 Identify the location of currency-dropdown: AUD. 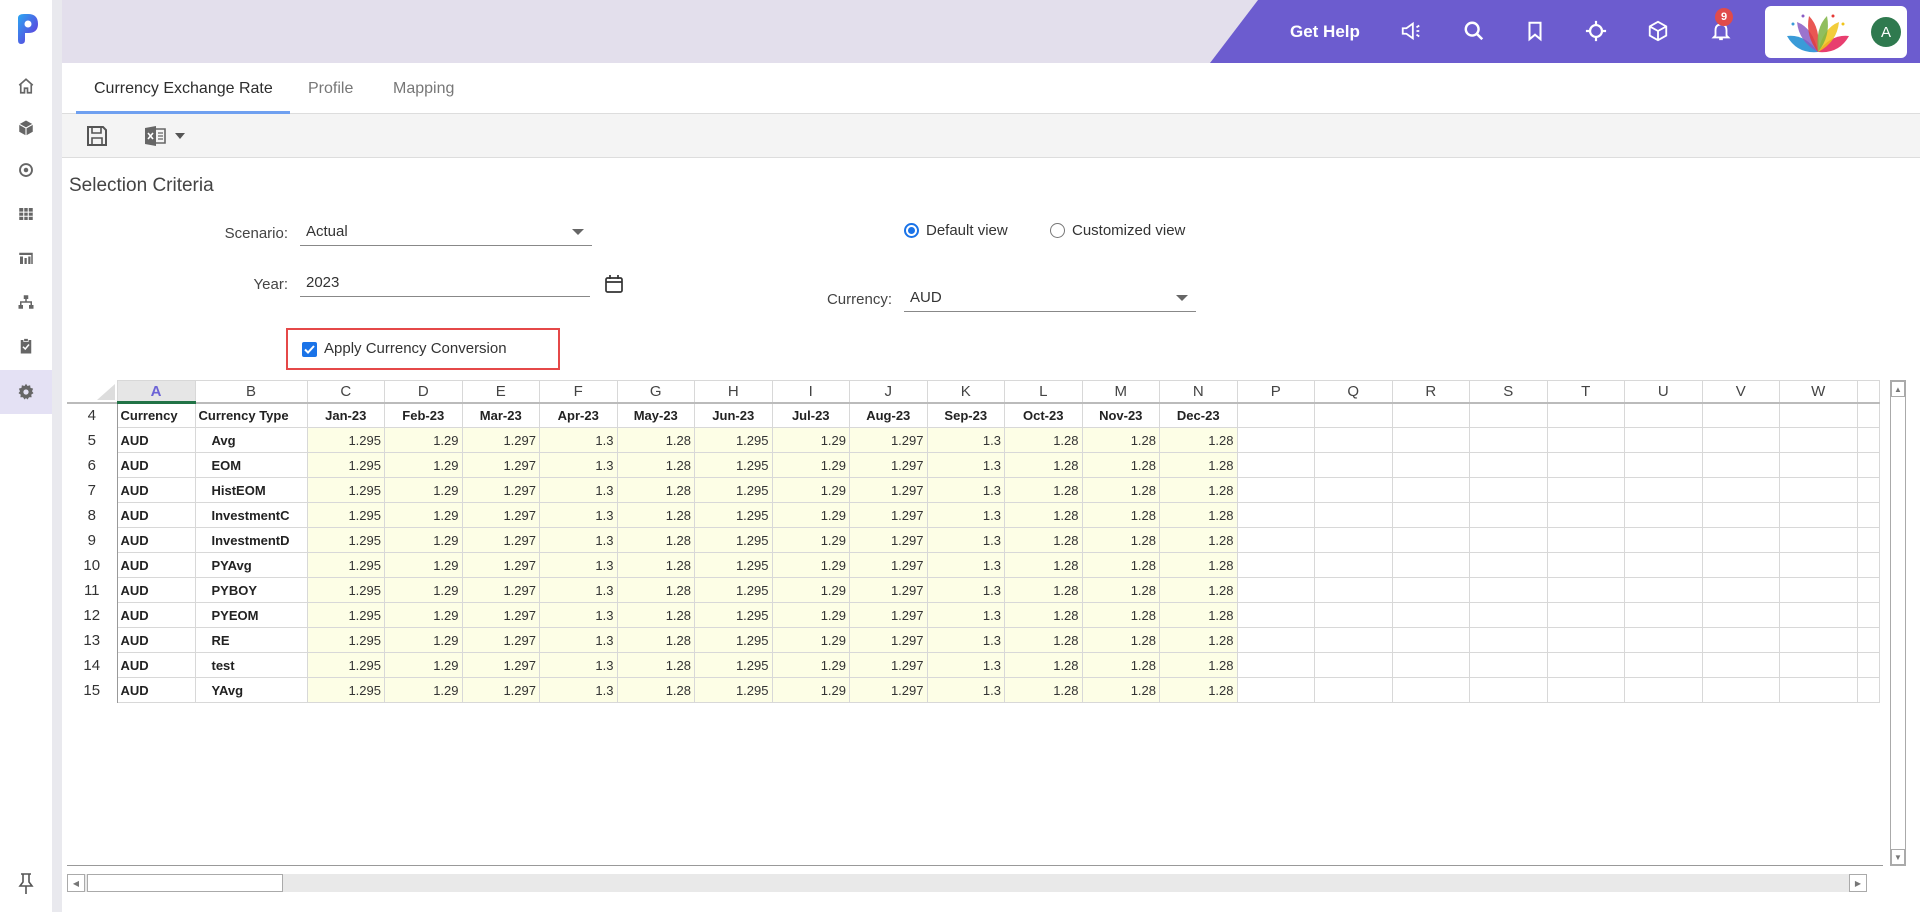
(1050, 299).